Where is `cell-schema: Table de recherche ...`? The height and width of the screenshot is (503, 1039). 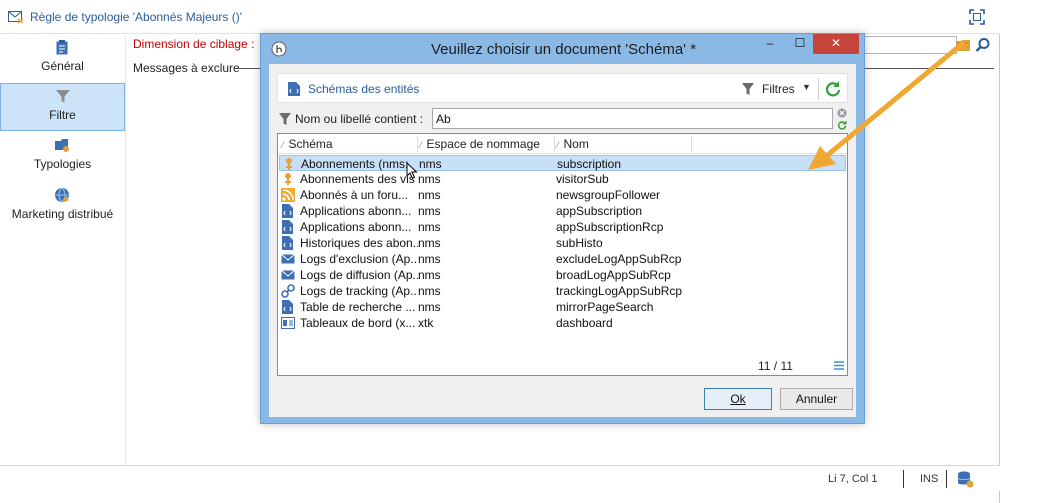
cell-schema: Table de recherche ... is located at coordinates (358, 307).